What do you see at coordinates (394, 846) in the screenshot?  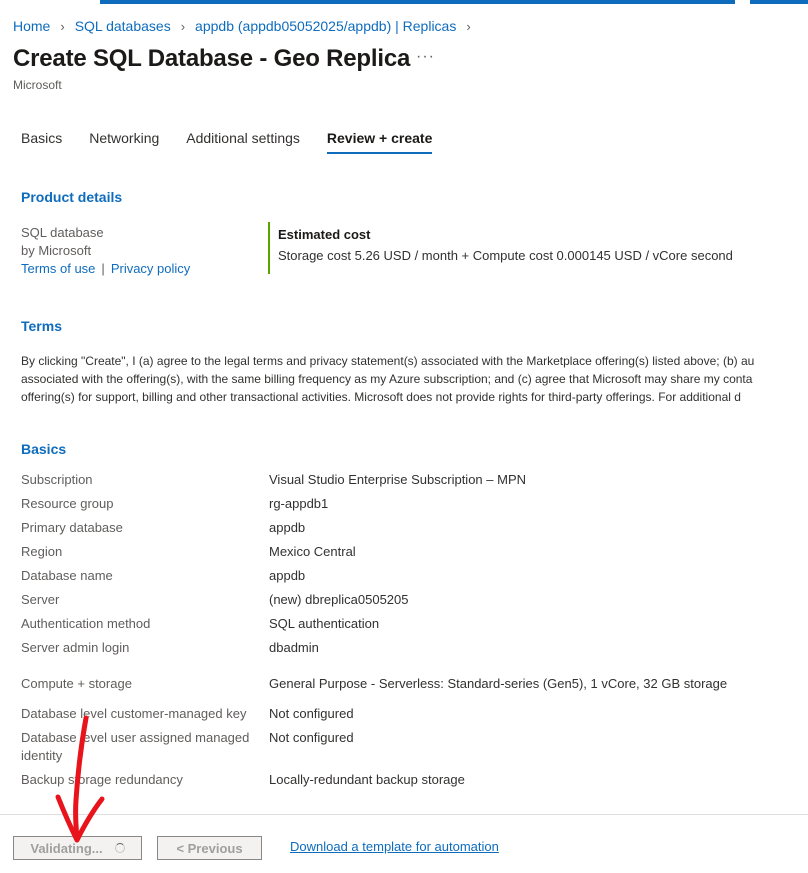 I see `download-template-link: Download a template for automation` at bounding box center [394, 846].